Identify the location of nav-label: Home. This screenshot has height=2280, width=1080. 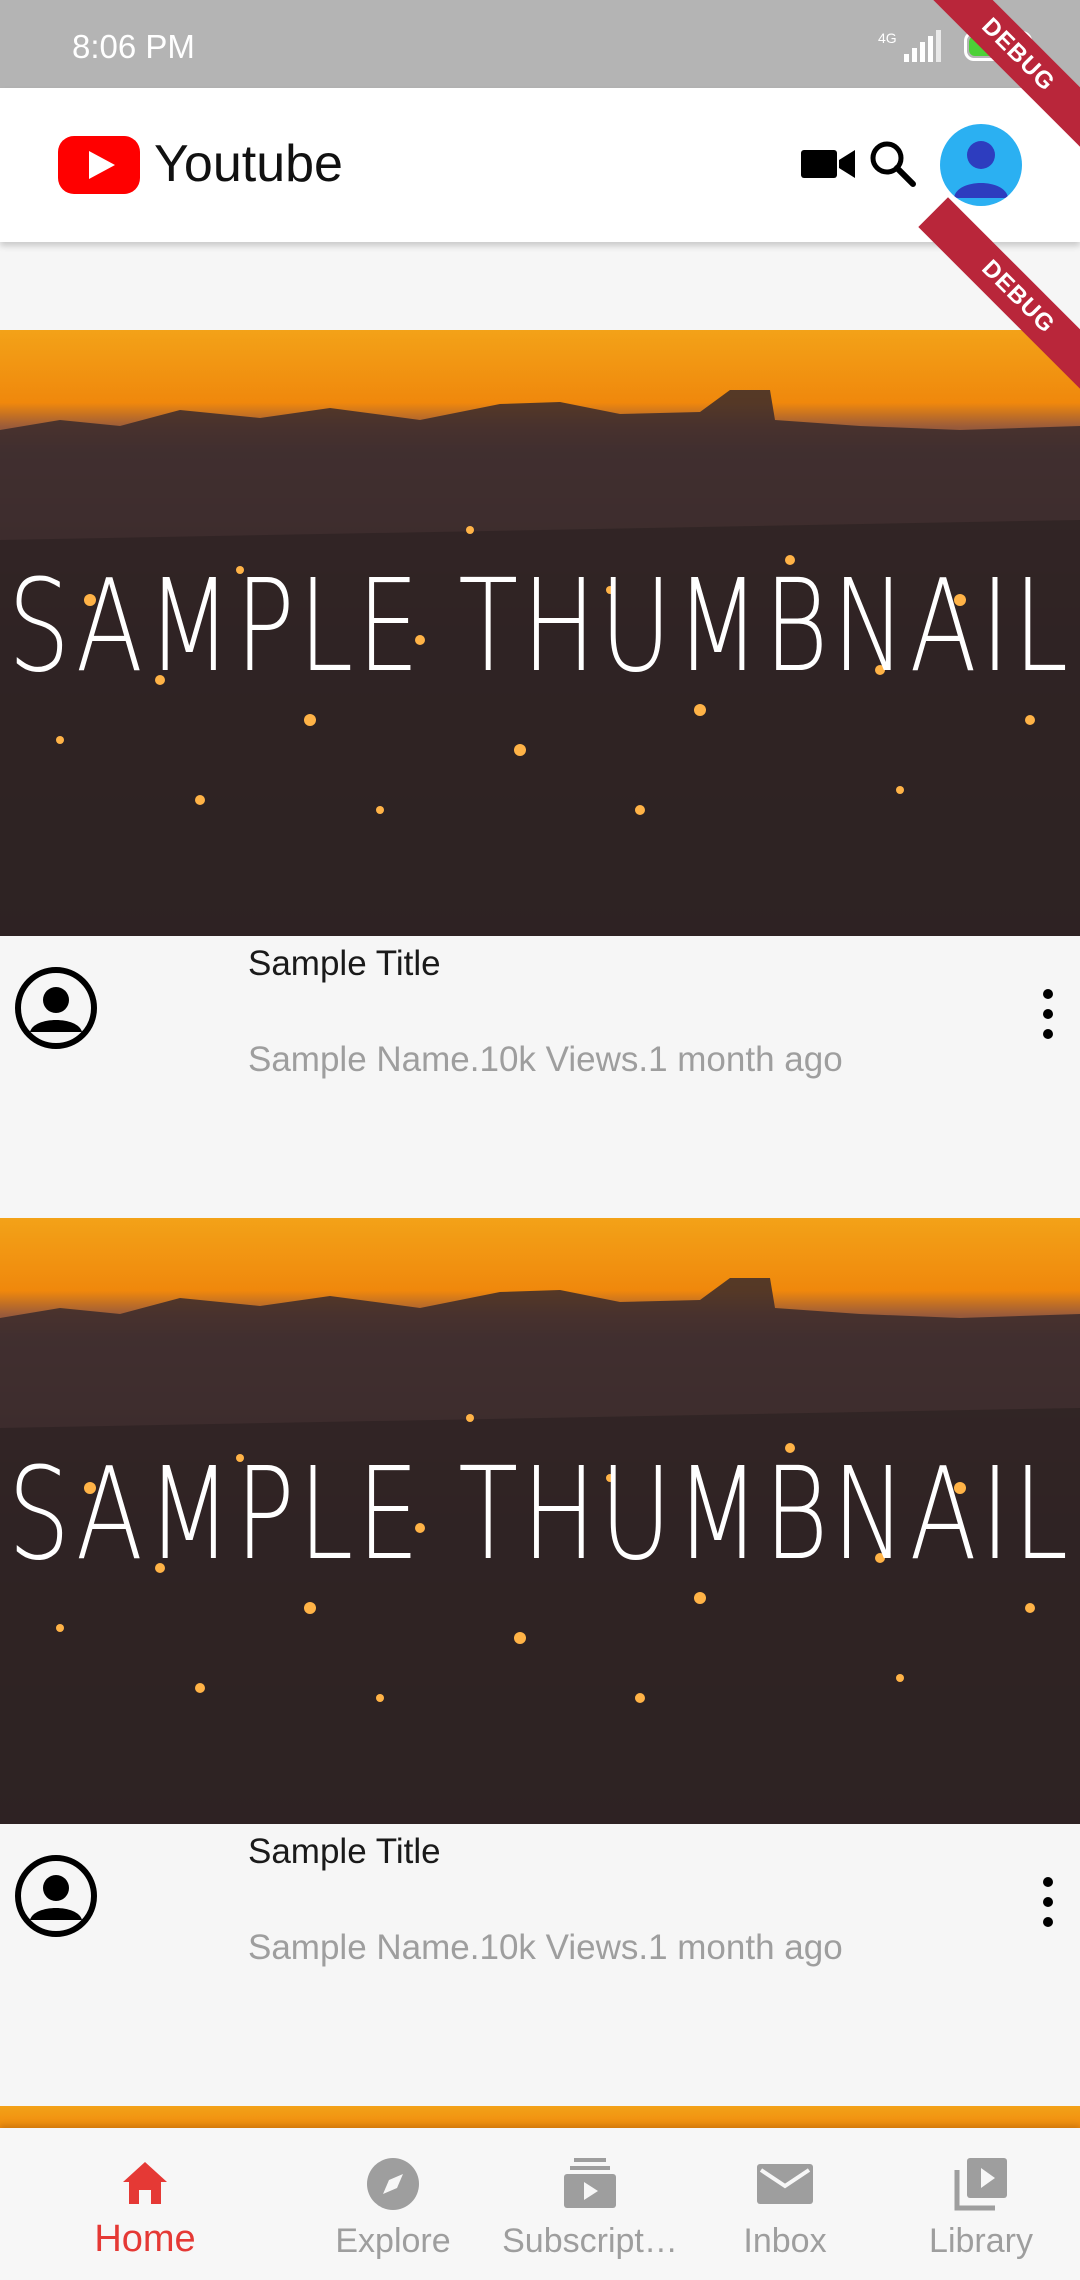
(145, 2239).